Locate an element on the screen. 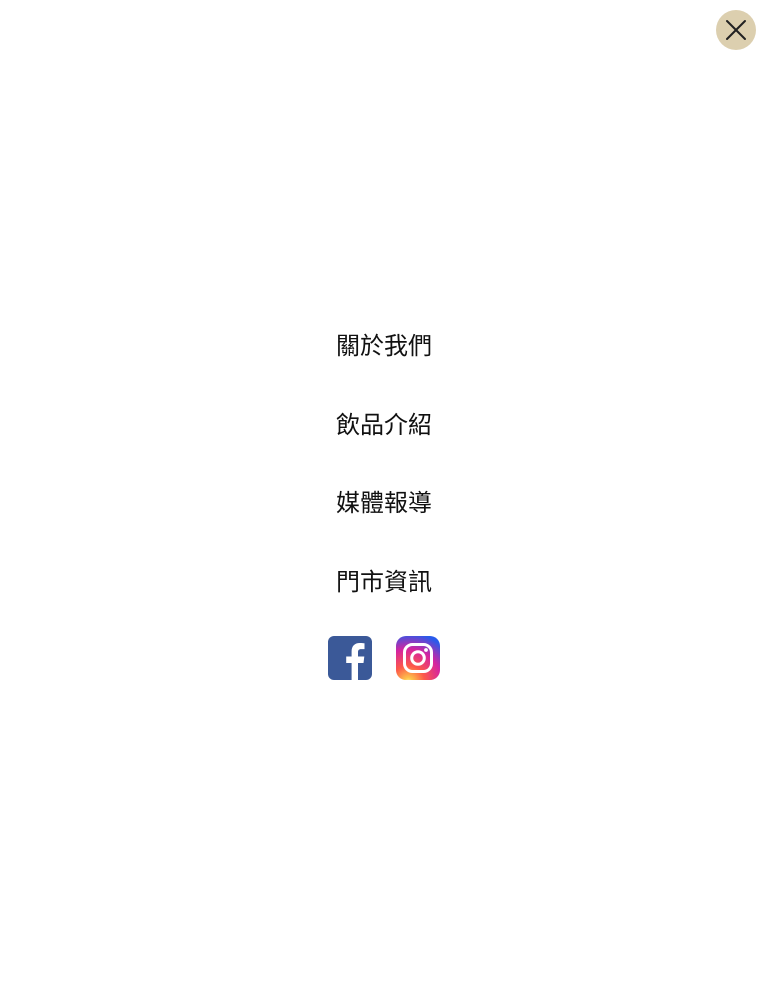 This screenshot has height=1003, width=768. social-links is located at coordinates (384, 658).